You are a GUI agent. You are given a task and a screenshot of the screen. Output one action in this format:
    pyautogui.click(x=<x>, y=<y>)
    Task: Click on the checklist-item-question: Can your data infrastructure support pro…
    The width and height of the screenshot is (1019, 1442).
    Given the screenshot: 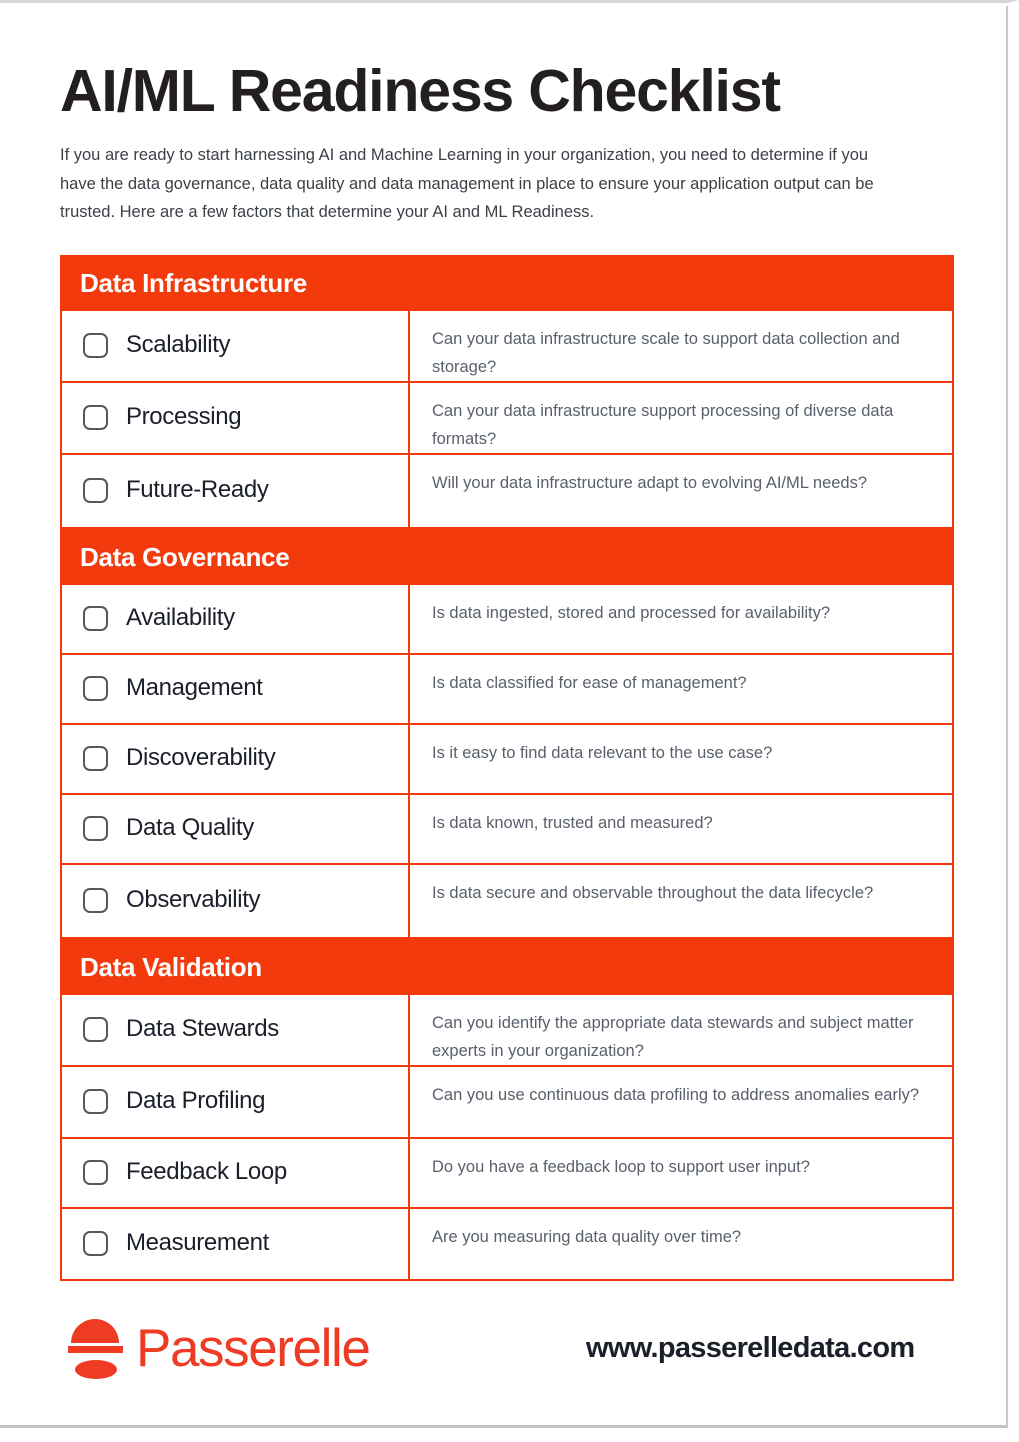 What is the action you would take?
    pyautogui.click(x=663, y=424)
    